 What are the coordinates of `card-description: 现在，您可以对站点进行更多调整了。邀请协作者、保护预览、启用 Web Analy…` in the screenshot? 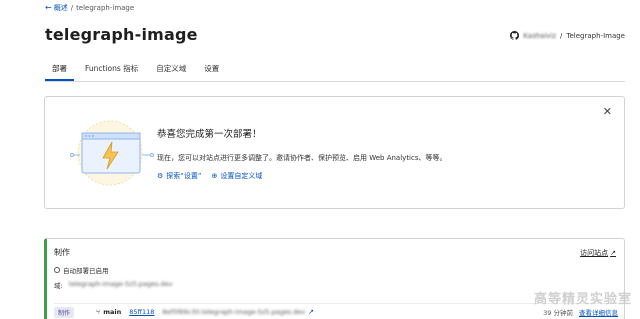 It's located at (302, 158).